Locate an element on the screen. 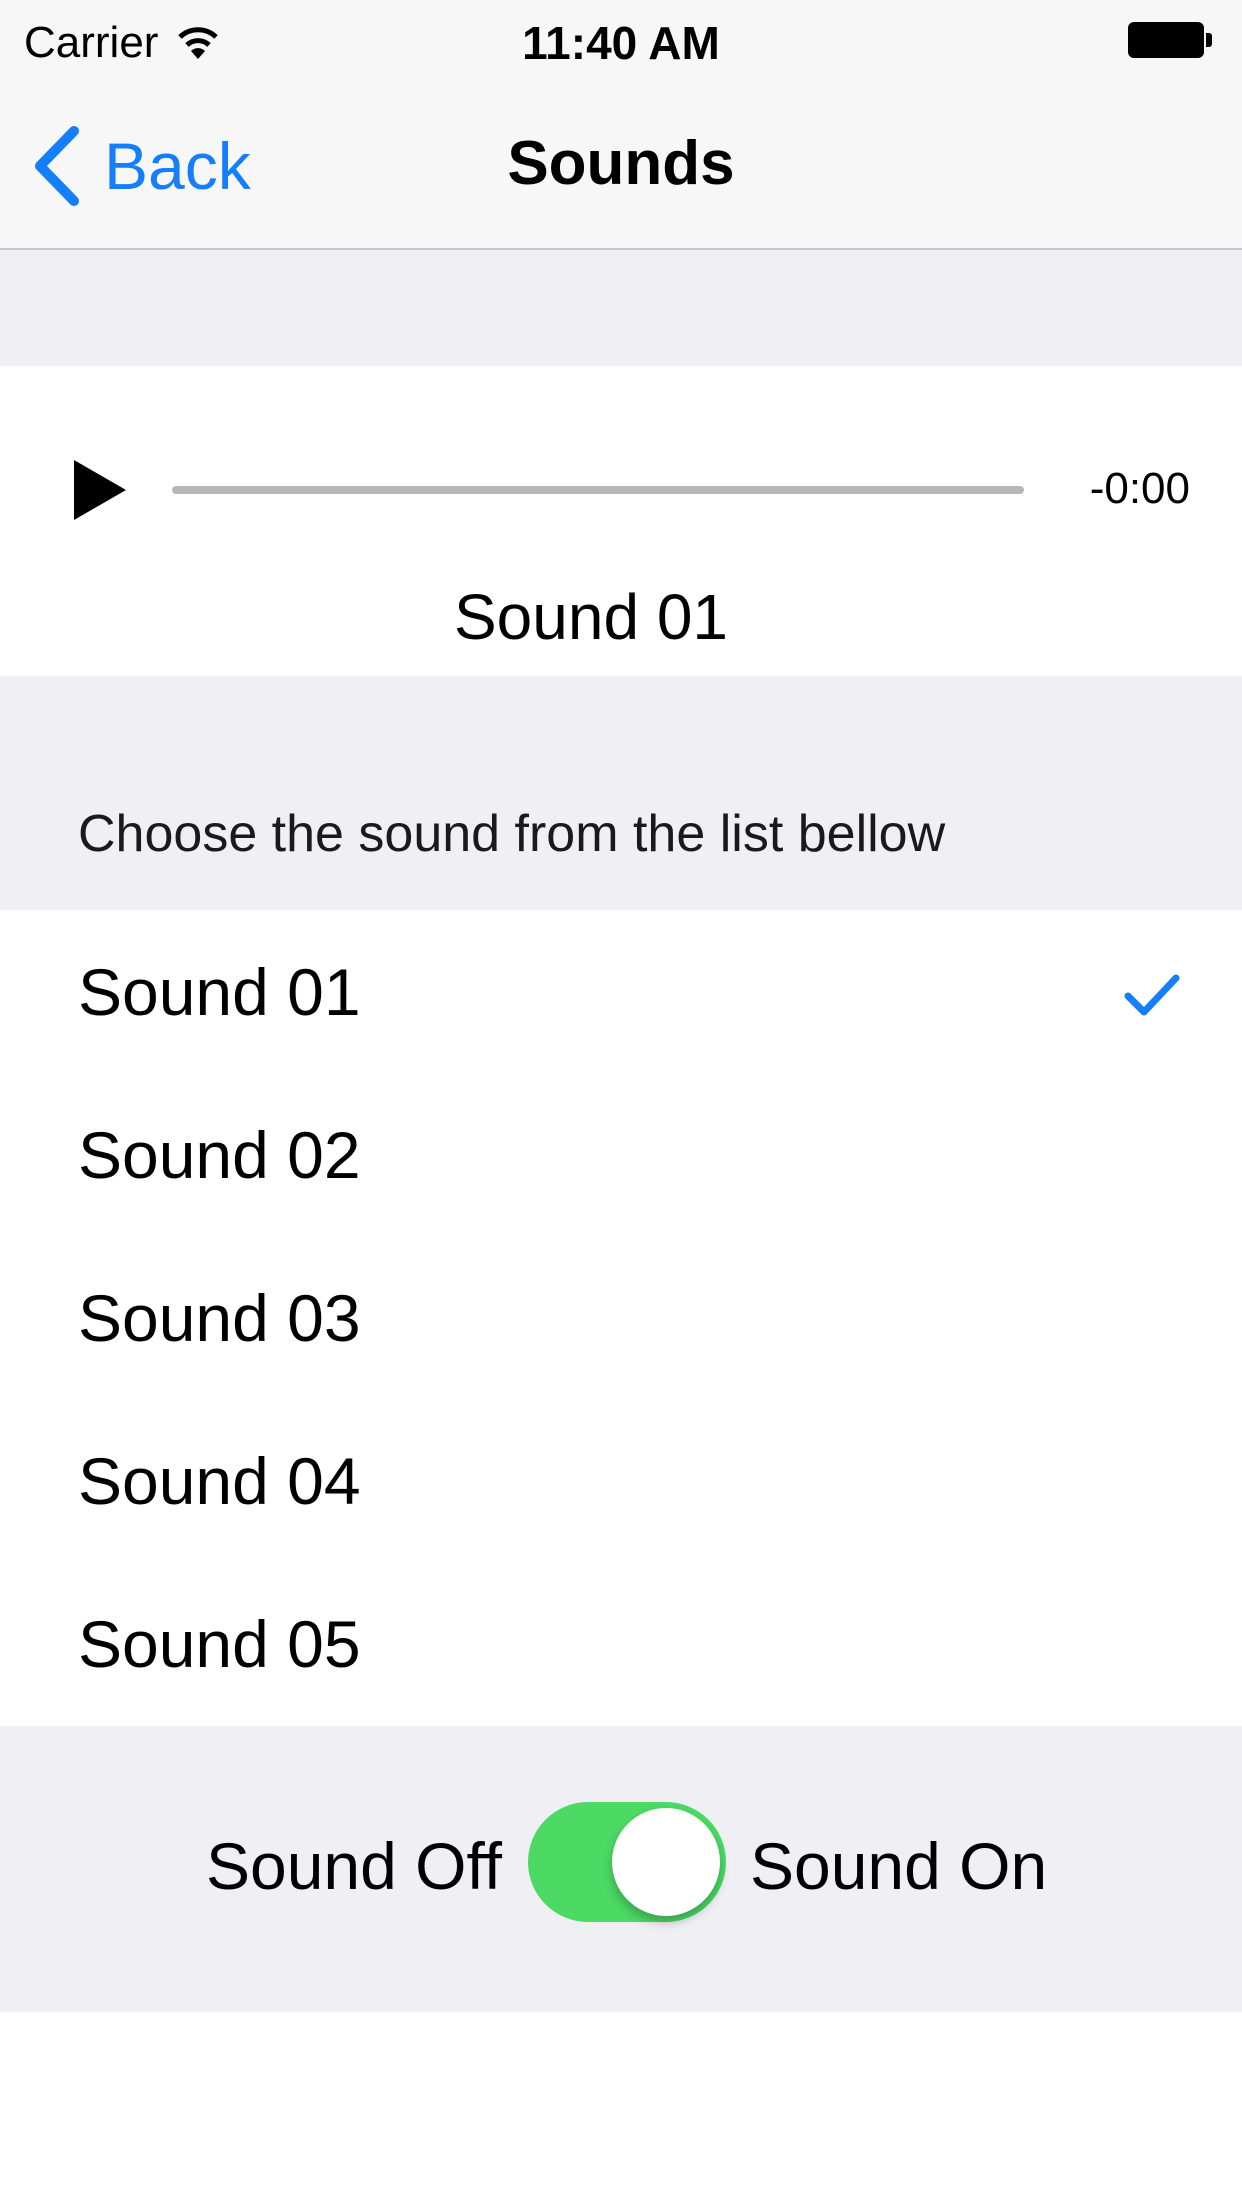 Image resolution: width=1242 pixels, height=2208 pixels. status-bar: Carrier 11:40 AM is located at coordinates (621, 42).